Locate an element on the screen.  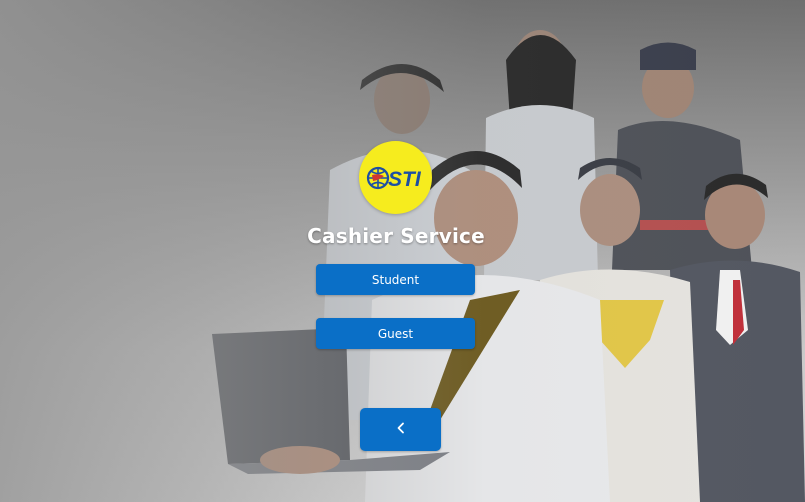
sti-logo-text: STI is located at coordinates (405, 179).